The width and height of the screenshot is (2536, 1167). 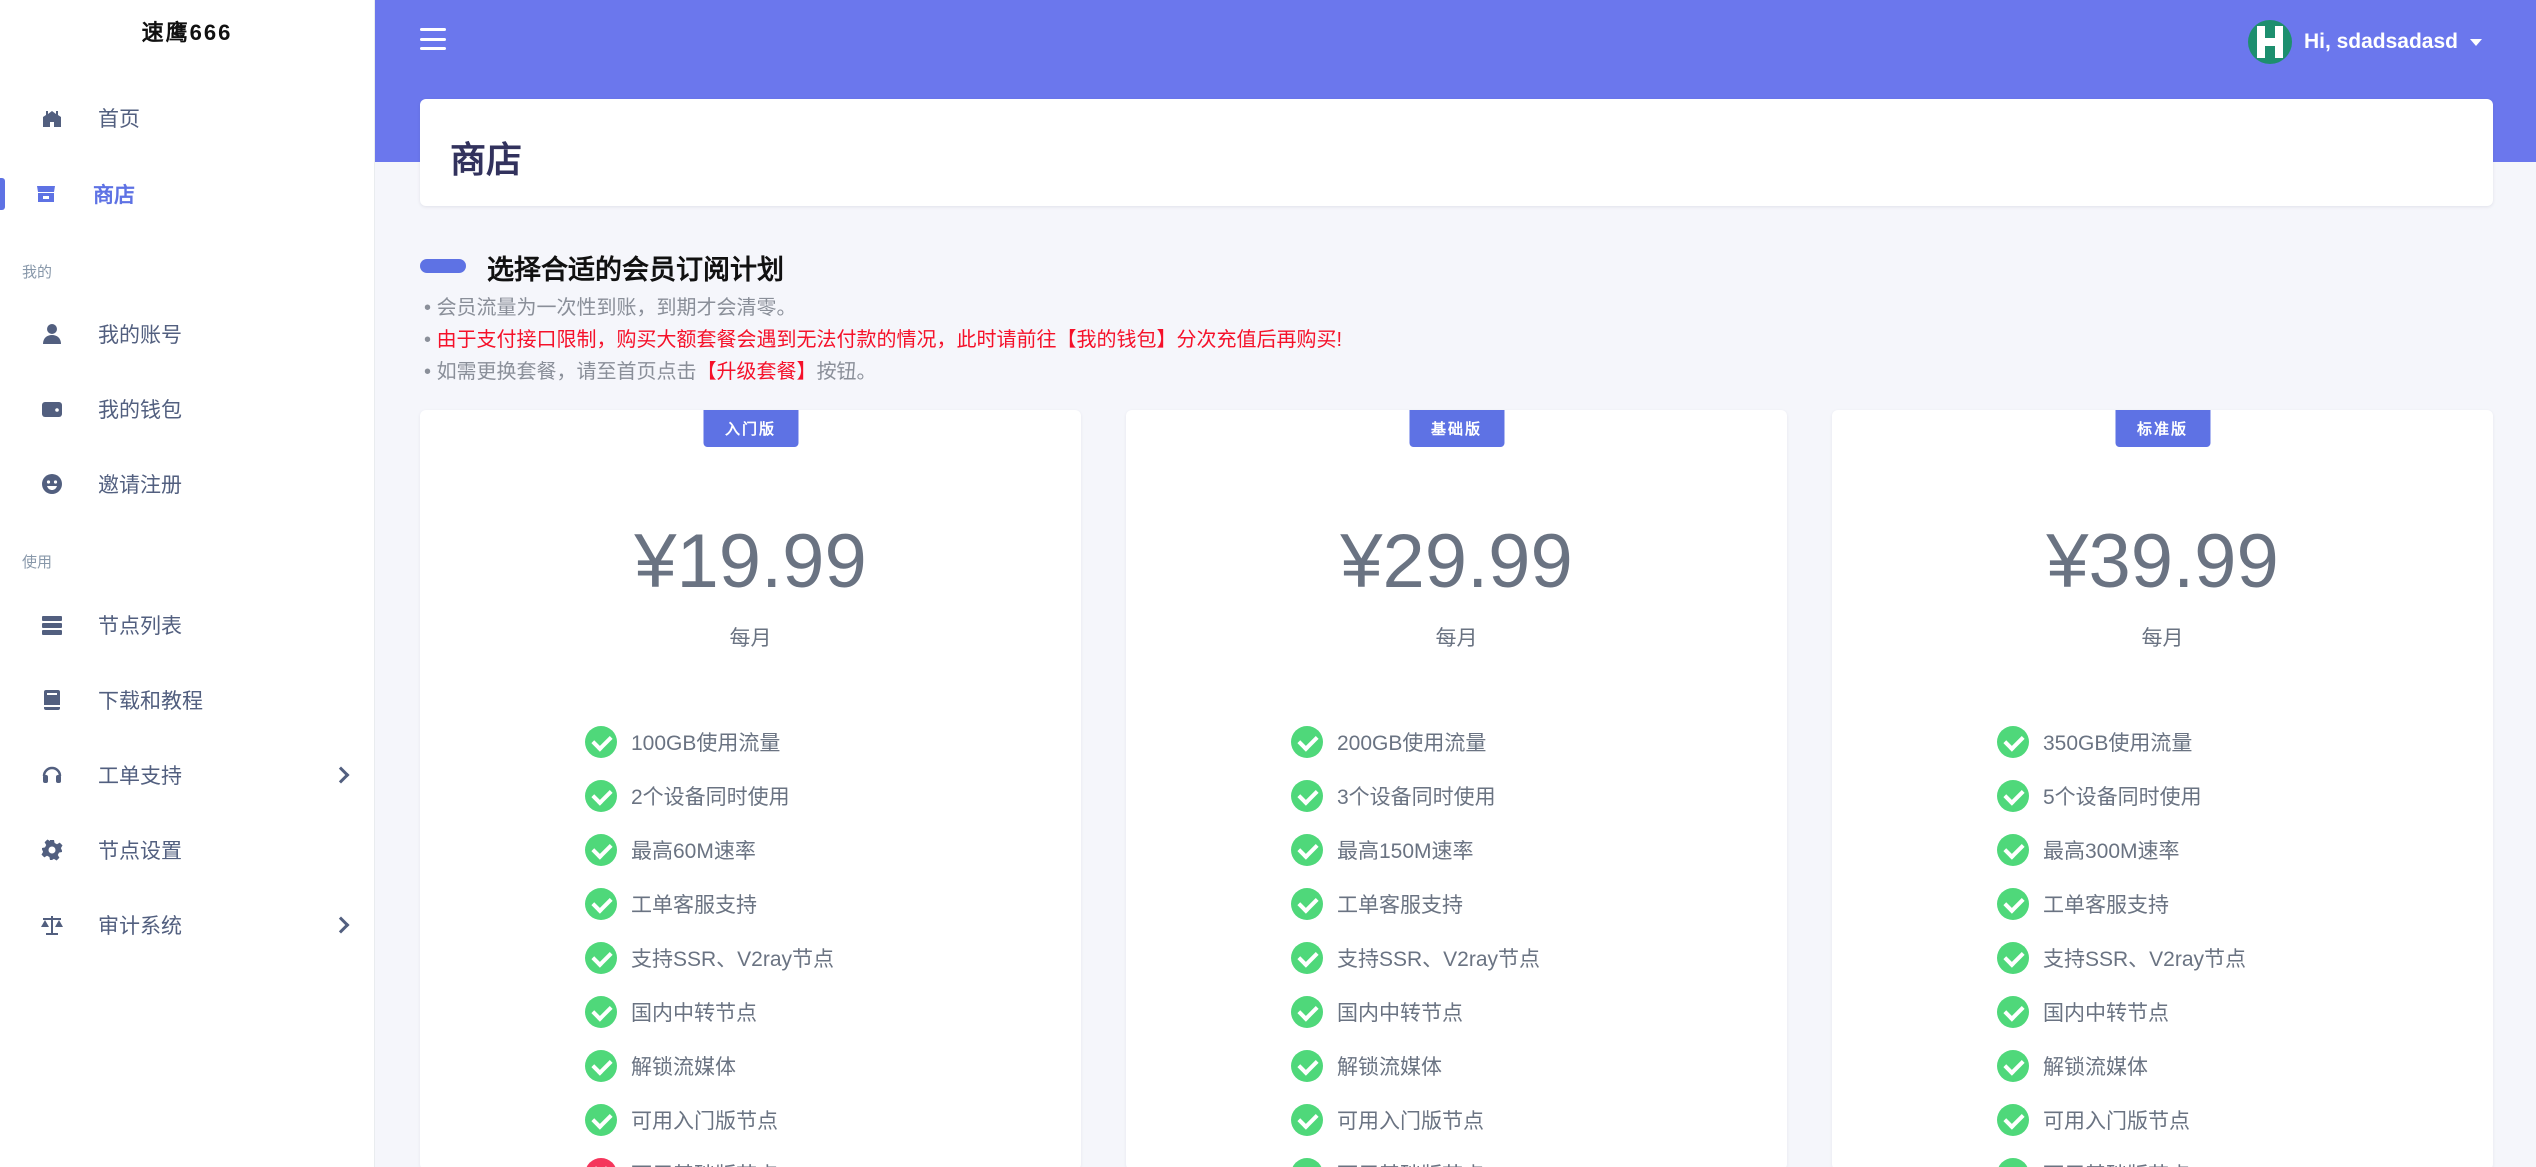 I want to click on sidebar-item-label: 我的钱包, so click(x=140, y=410).